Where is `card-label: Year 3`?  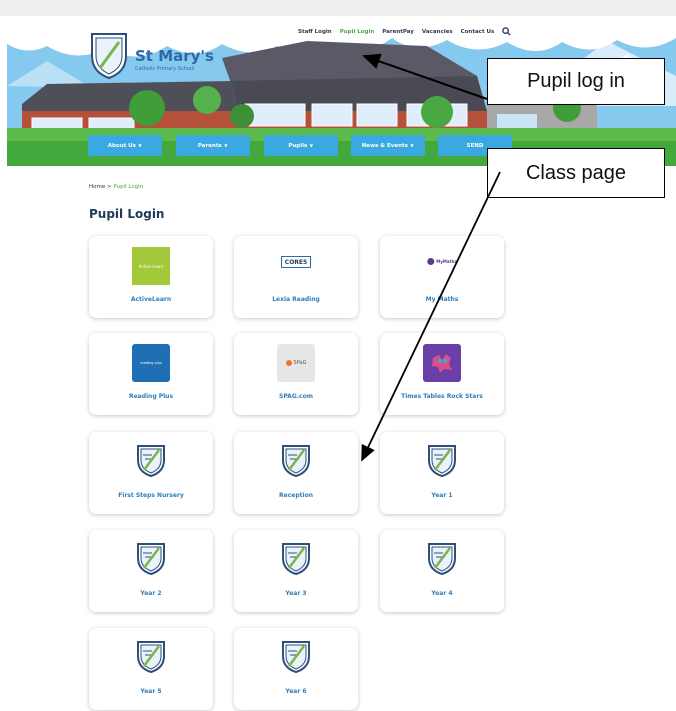 card-label: Year 3 is located at coordinates (296, 593).